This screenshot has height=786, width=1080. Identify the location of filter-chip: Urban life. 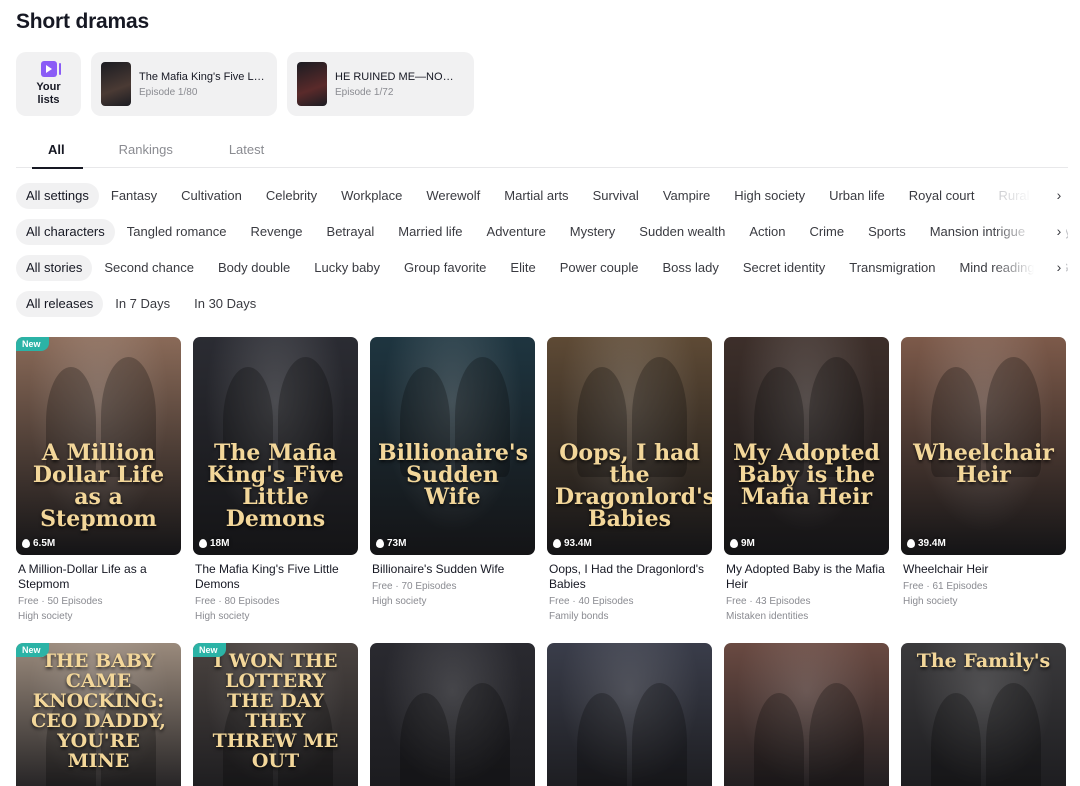
(857, 196).